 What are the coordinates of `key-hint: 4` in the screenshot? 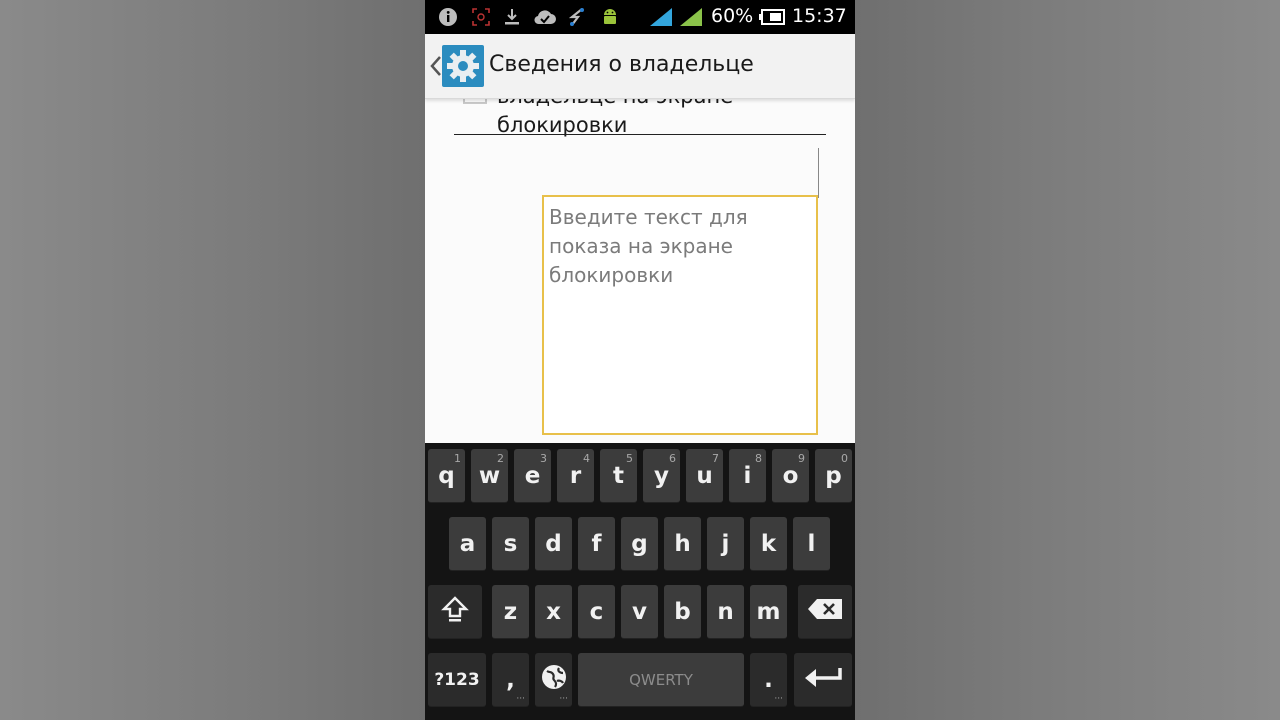 It's located at (586, 458).